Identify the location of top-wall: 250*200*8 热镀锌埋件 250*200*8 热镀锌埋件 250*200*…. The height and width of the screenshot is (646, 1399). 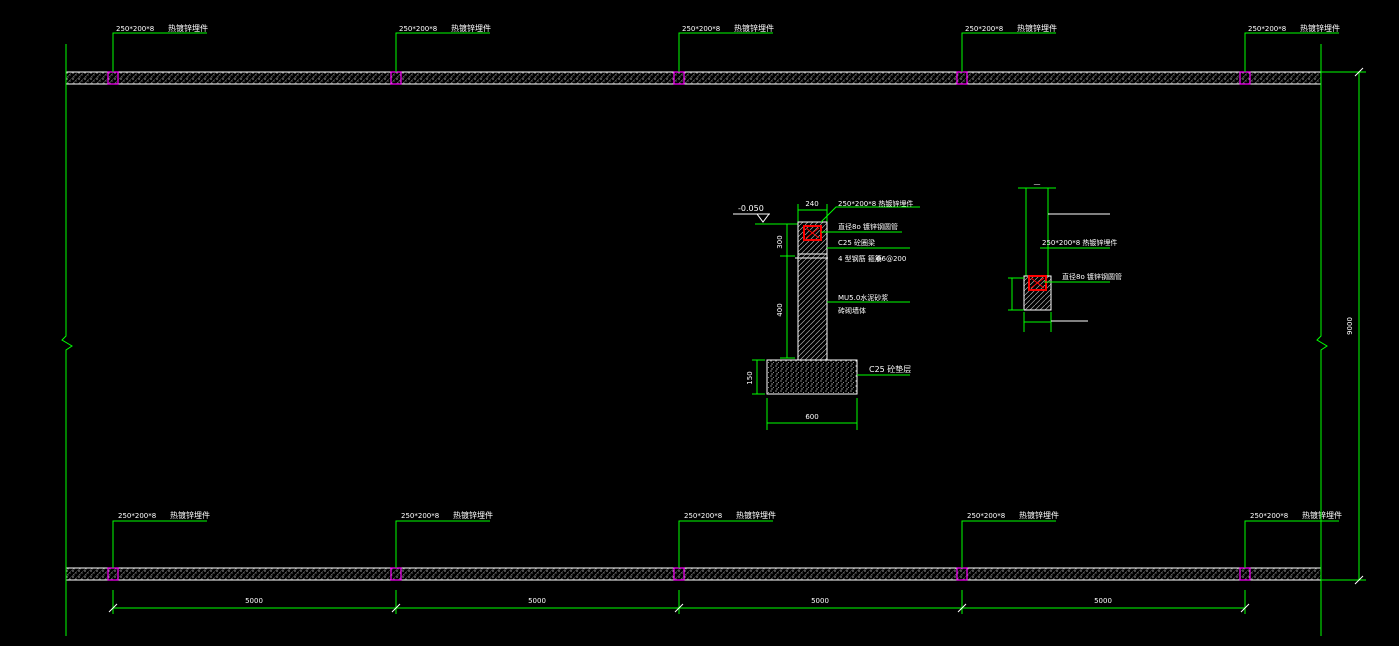
(702, 54).